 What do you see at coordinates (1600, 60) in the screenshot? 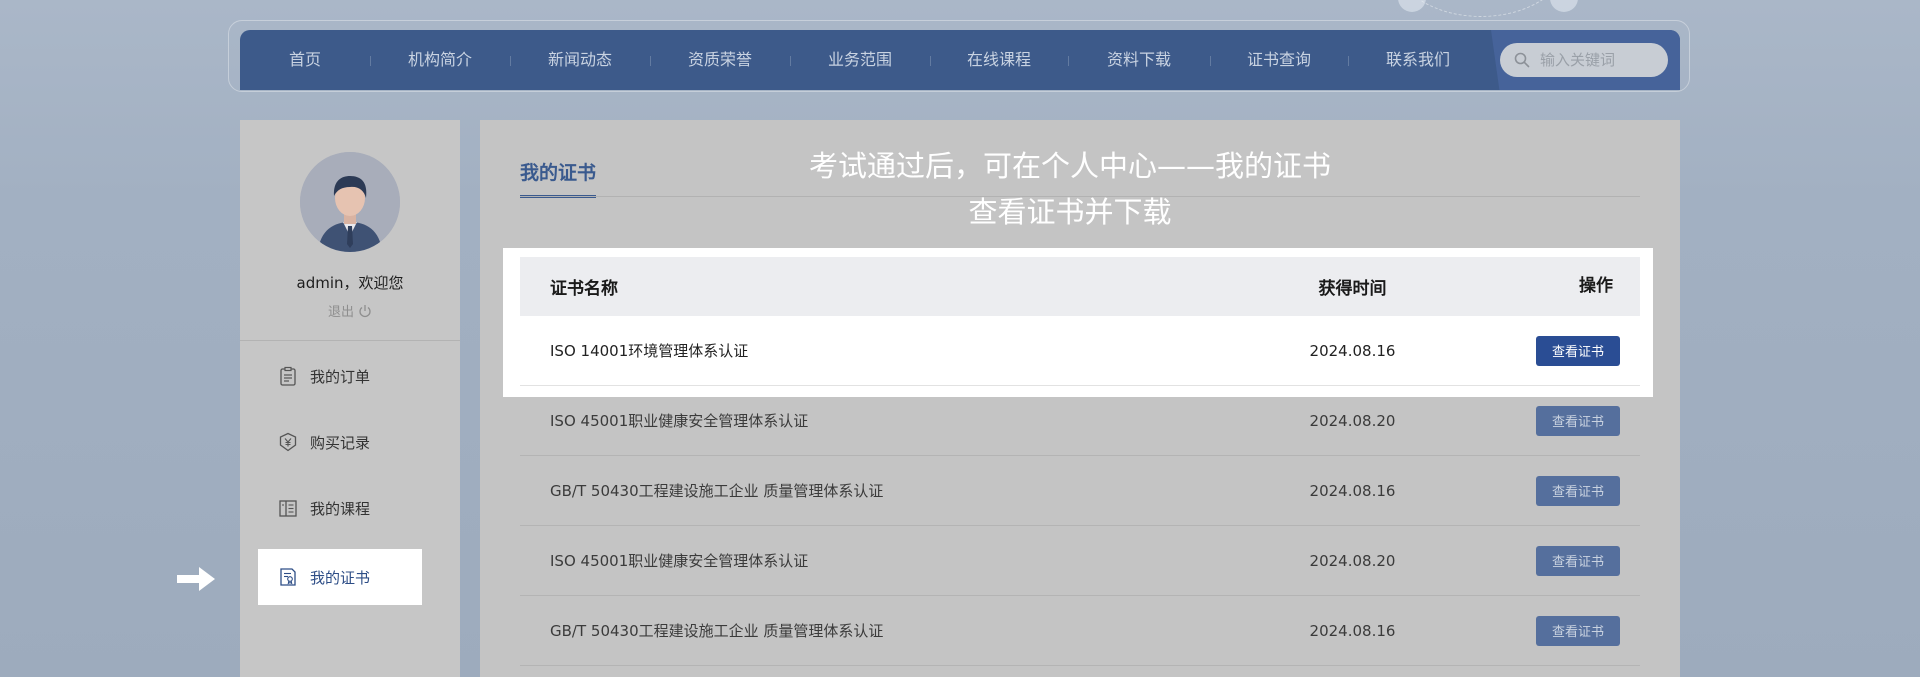
I see `search-input` at bounding box center [1600, 60].